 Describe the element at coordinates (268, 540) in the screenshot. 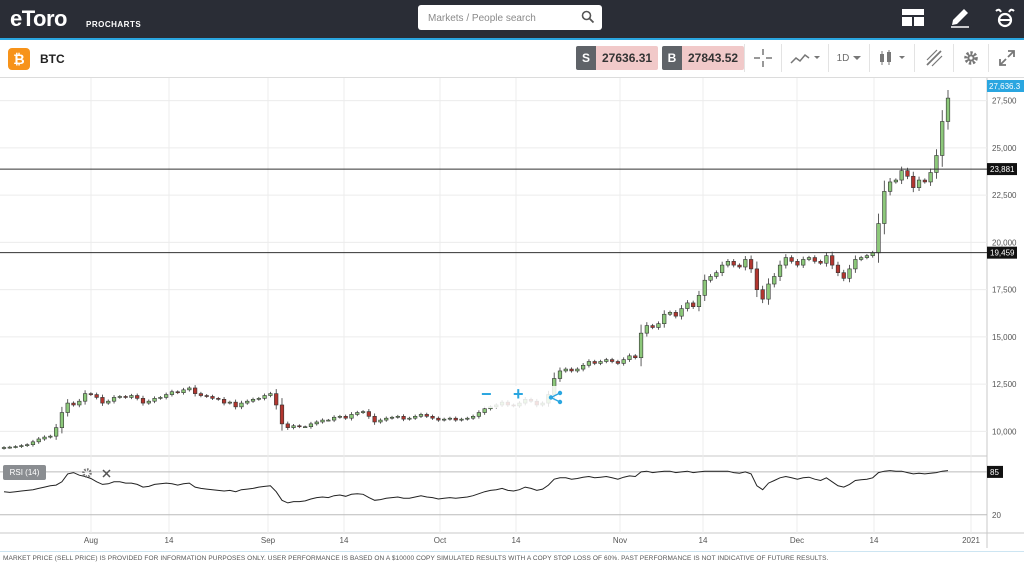

I see `x-tick-label: Sep` at that location.